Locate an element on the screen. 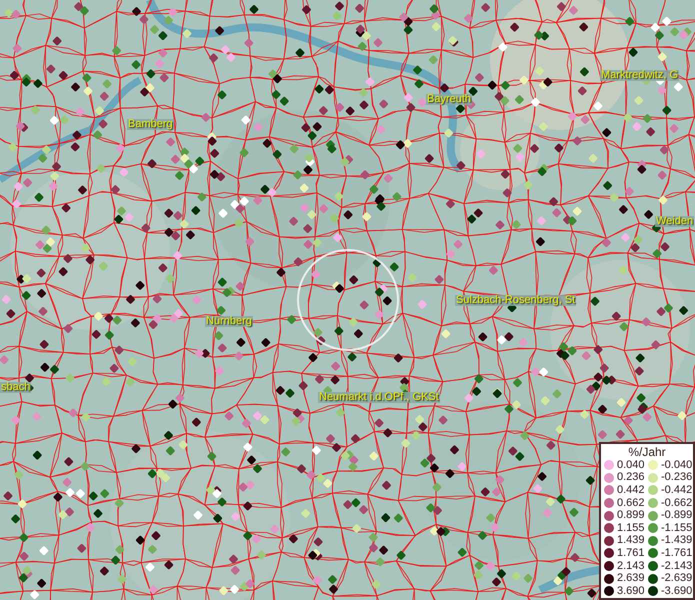  place-label: sbach is located at coordinates (16, 387).